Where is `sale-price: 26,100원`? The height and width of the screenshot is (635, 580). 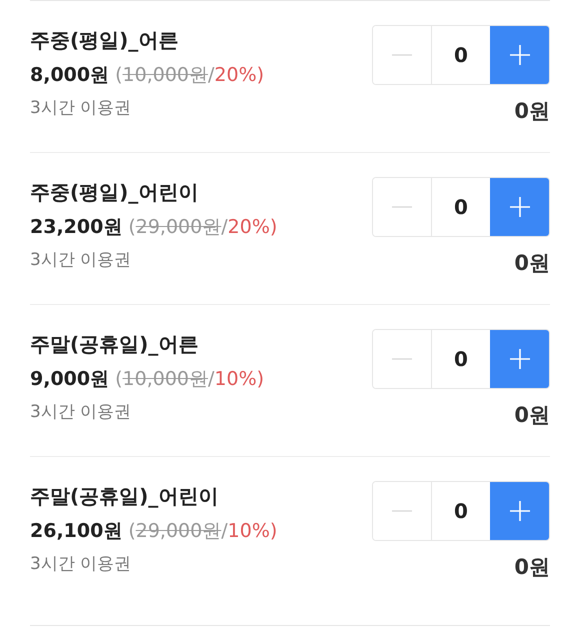 sale-price: 26,100원 is located at coordinates (76, 531).